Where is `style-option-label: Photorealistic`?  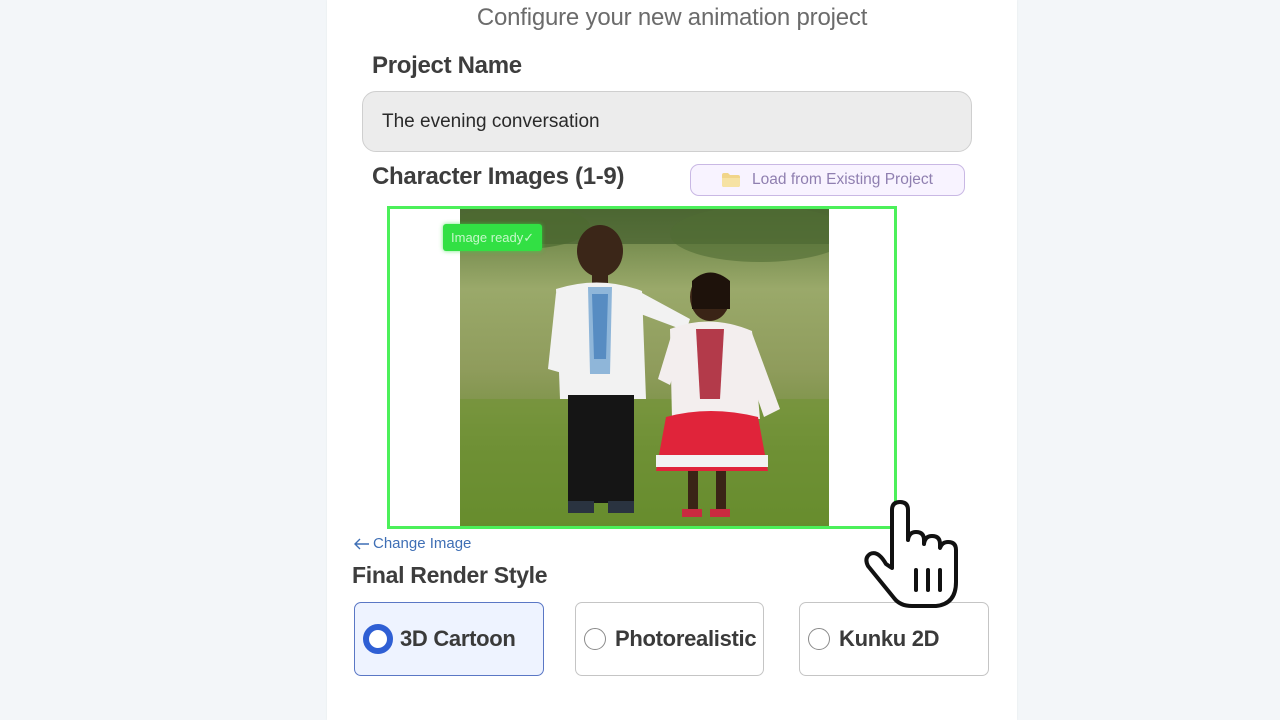 style-option-label: Photorealistic is located at coordinates (686, 638).